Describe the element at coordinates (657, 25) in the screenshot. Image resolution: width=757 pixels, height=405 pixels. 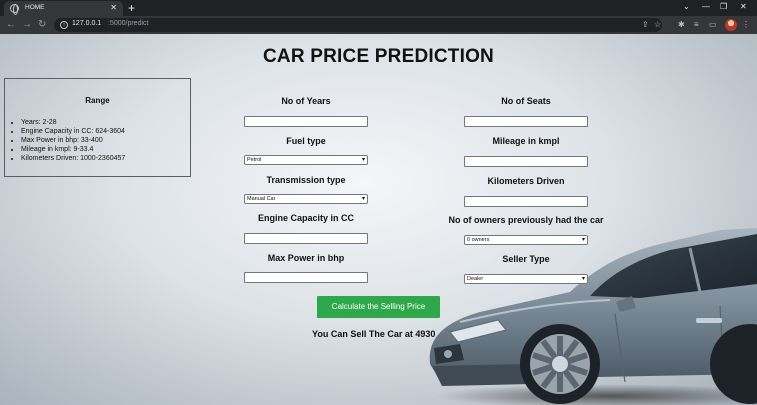
I see `star-icon: ☆` at that location.